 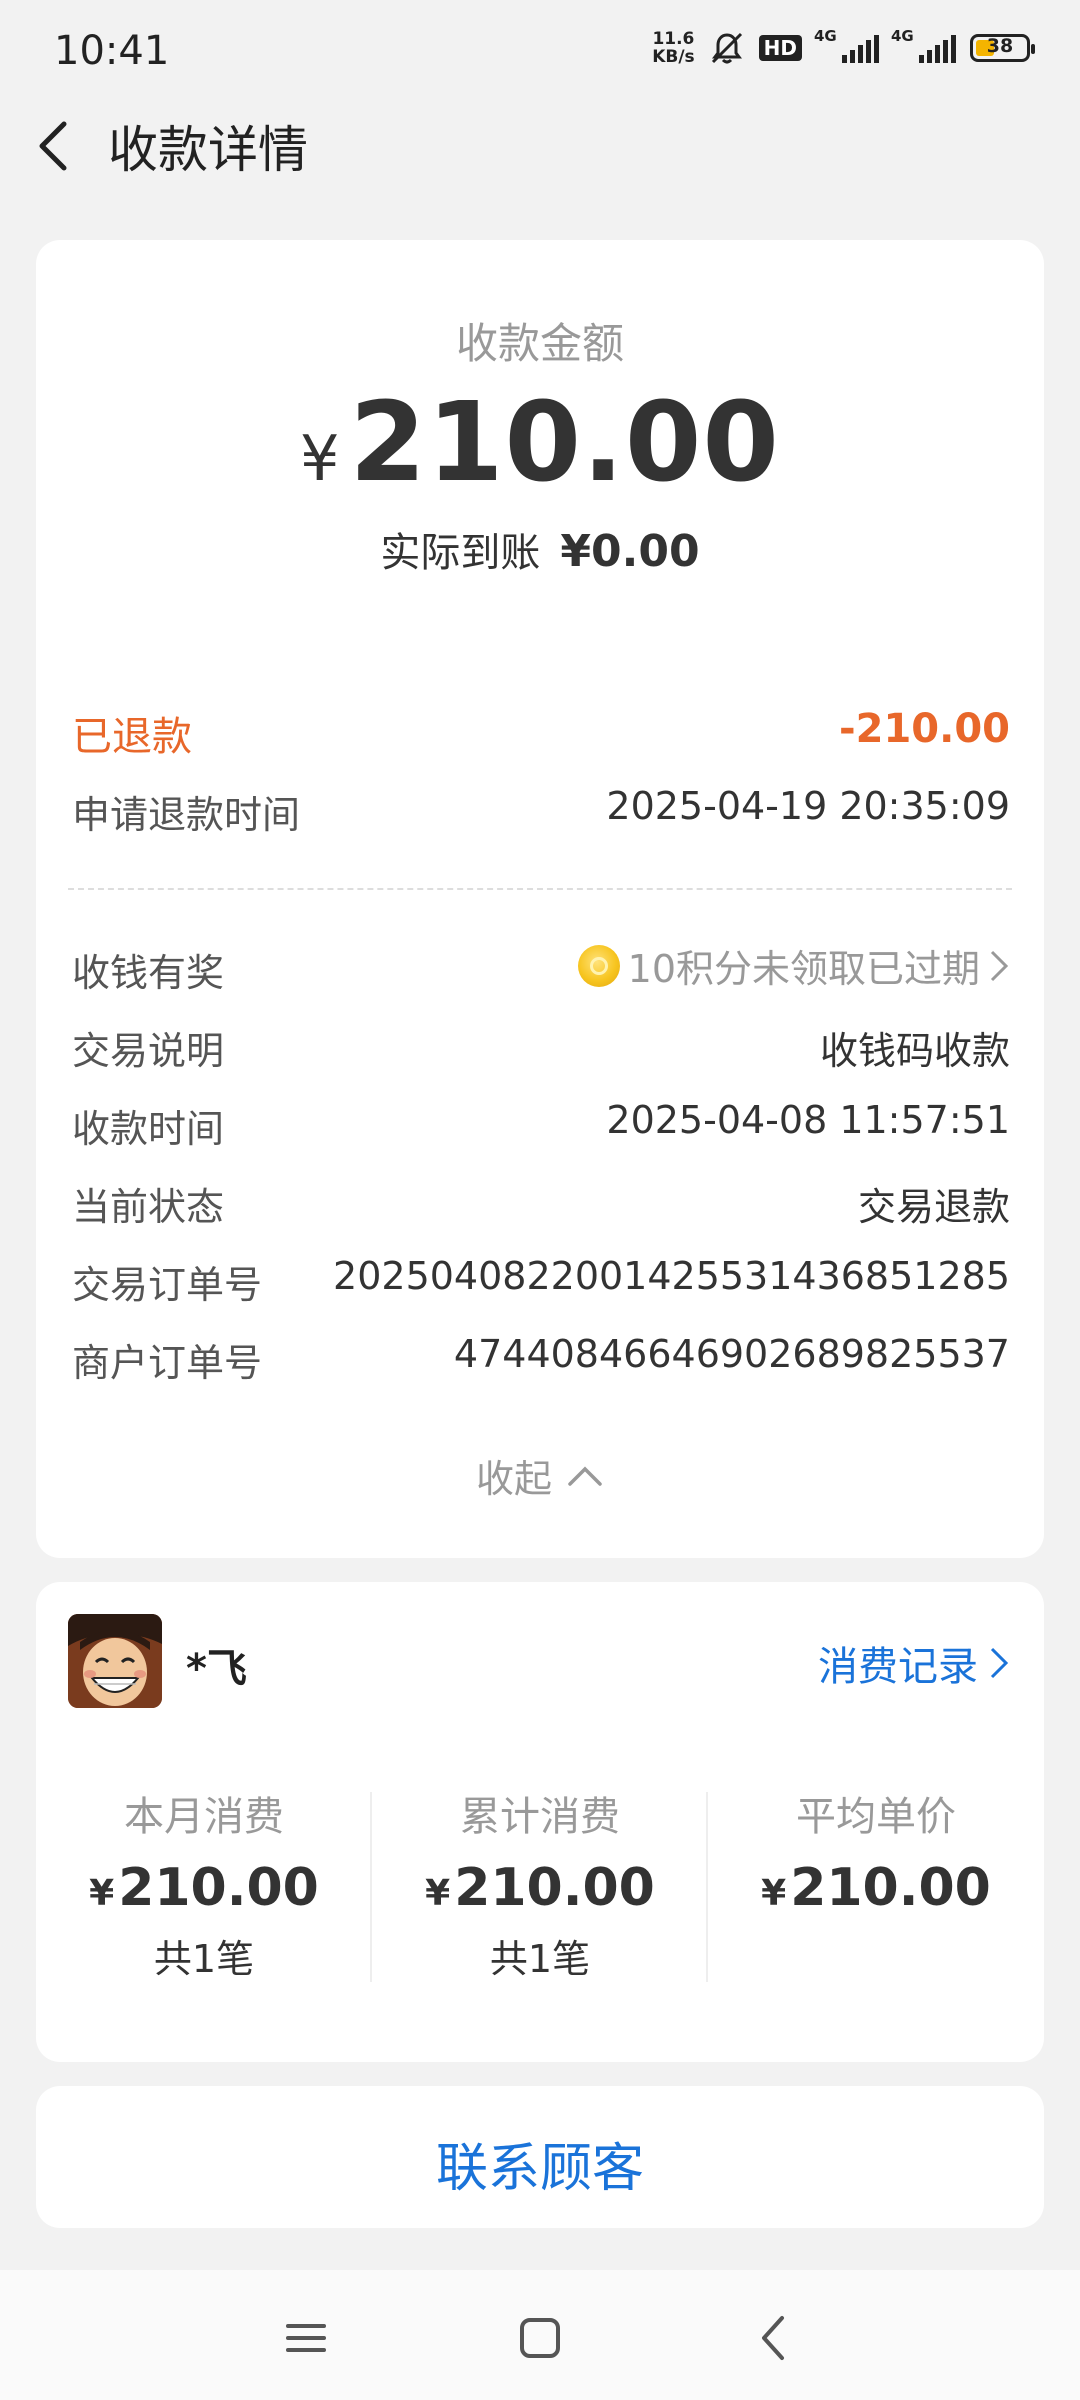 What do you see at coordinates (539, 343) in the screenshot?
I see `amount-label: 收款金额` at bounding box center [539, 343].